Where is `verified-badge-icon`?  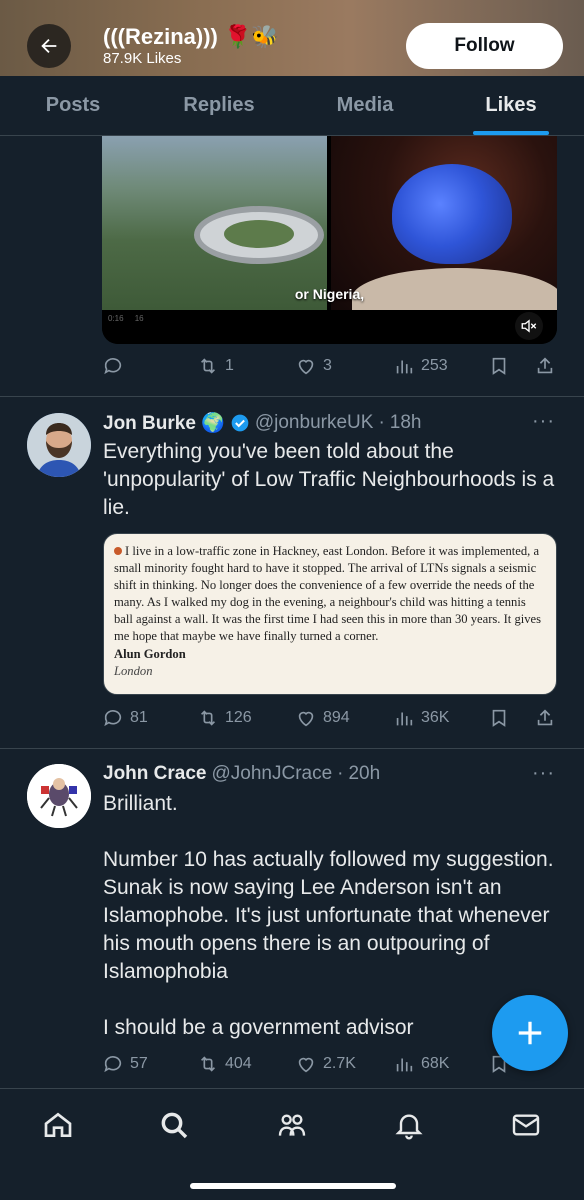 verified-badge-icon is located at coordinates (240, 423).